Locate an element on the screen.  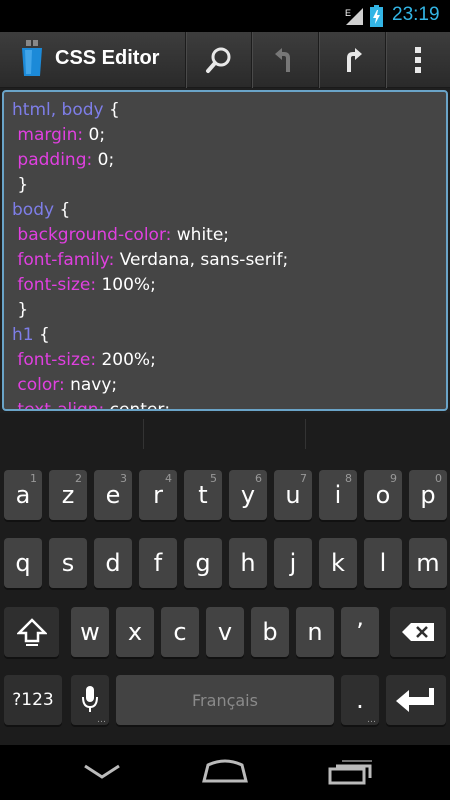
key-hint: 1 is located at coordinates (33, 478).